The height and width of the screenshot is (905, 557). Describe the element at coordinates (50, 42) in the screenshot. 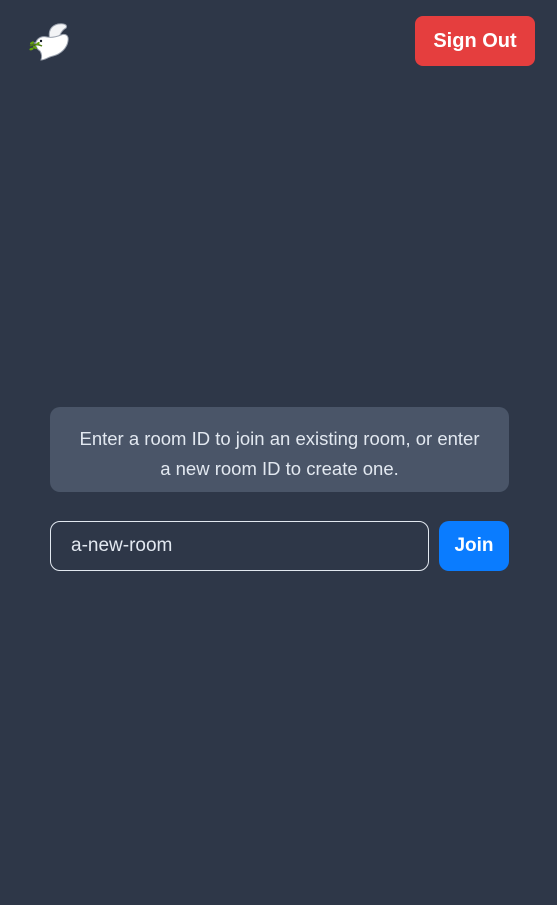

I see `dove-logo-icon` at that location.